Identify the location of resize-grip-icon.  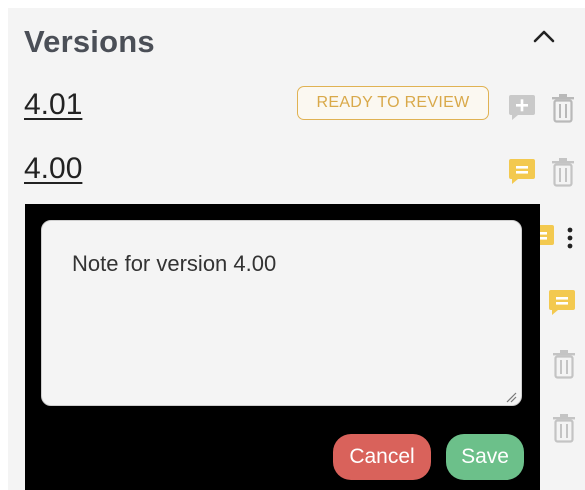
(511, 397).